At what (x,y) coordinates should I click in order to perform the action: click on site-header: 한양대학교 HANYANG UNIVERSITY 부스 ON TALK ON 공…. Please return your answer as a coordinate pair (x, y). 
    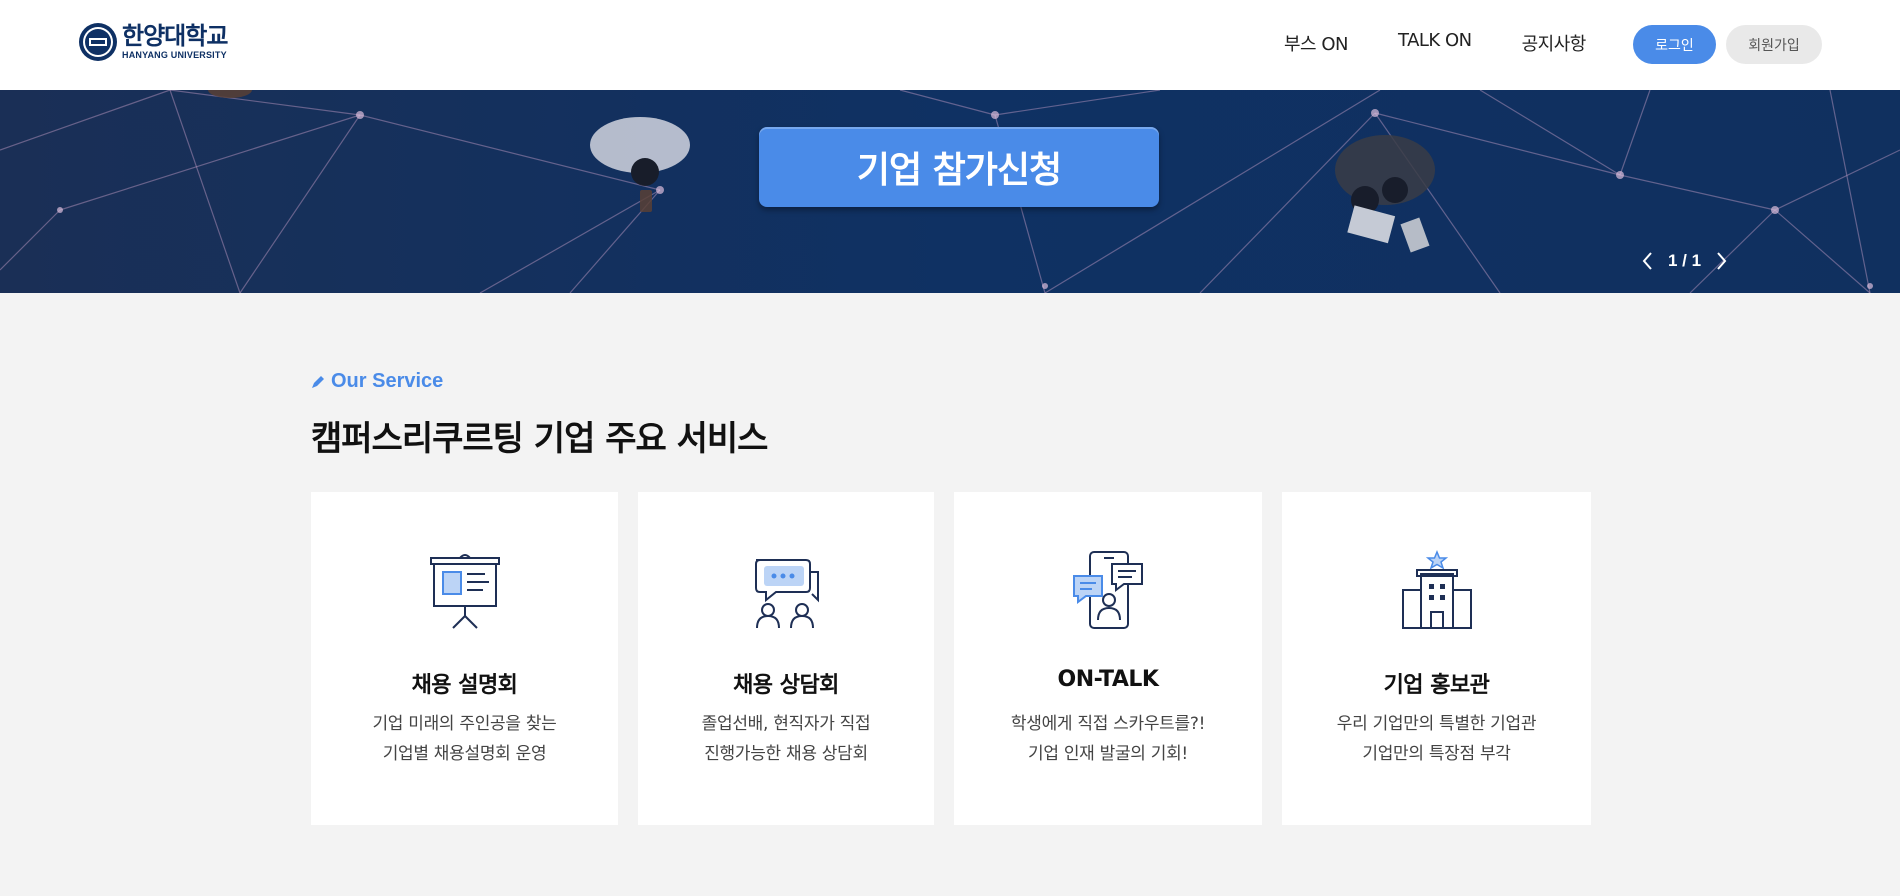
    Looking at the image, I should click on (950, 45).